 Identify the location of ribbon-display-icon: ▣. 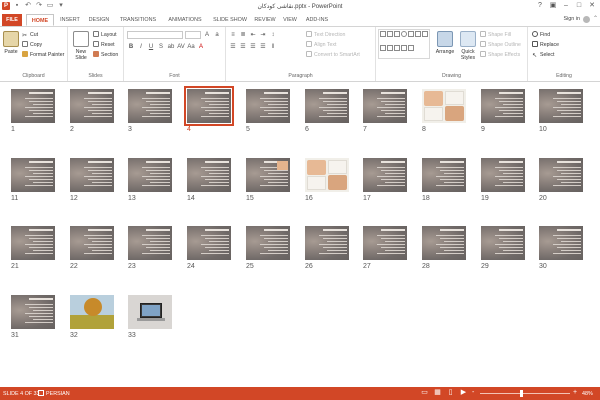
(553, 6).